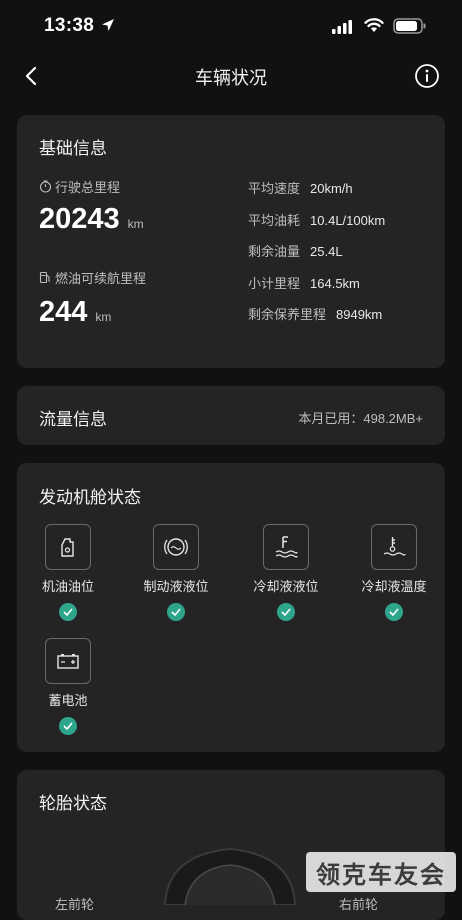 The width and height of the screenshot is (462, 920). I want to click on engine-item-oil: 机油油位, so click(68, 572).